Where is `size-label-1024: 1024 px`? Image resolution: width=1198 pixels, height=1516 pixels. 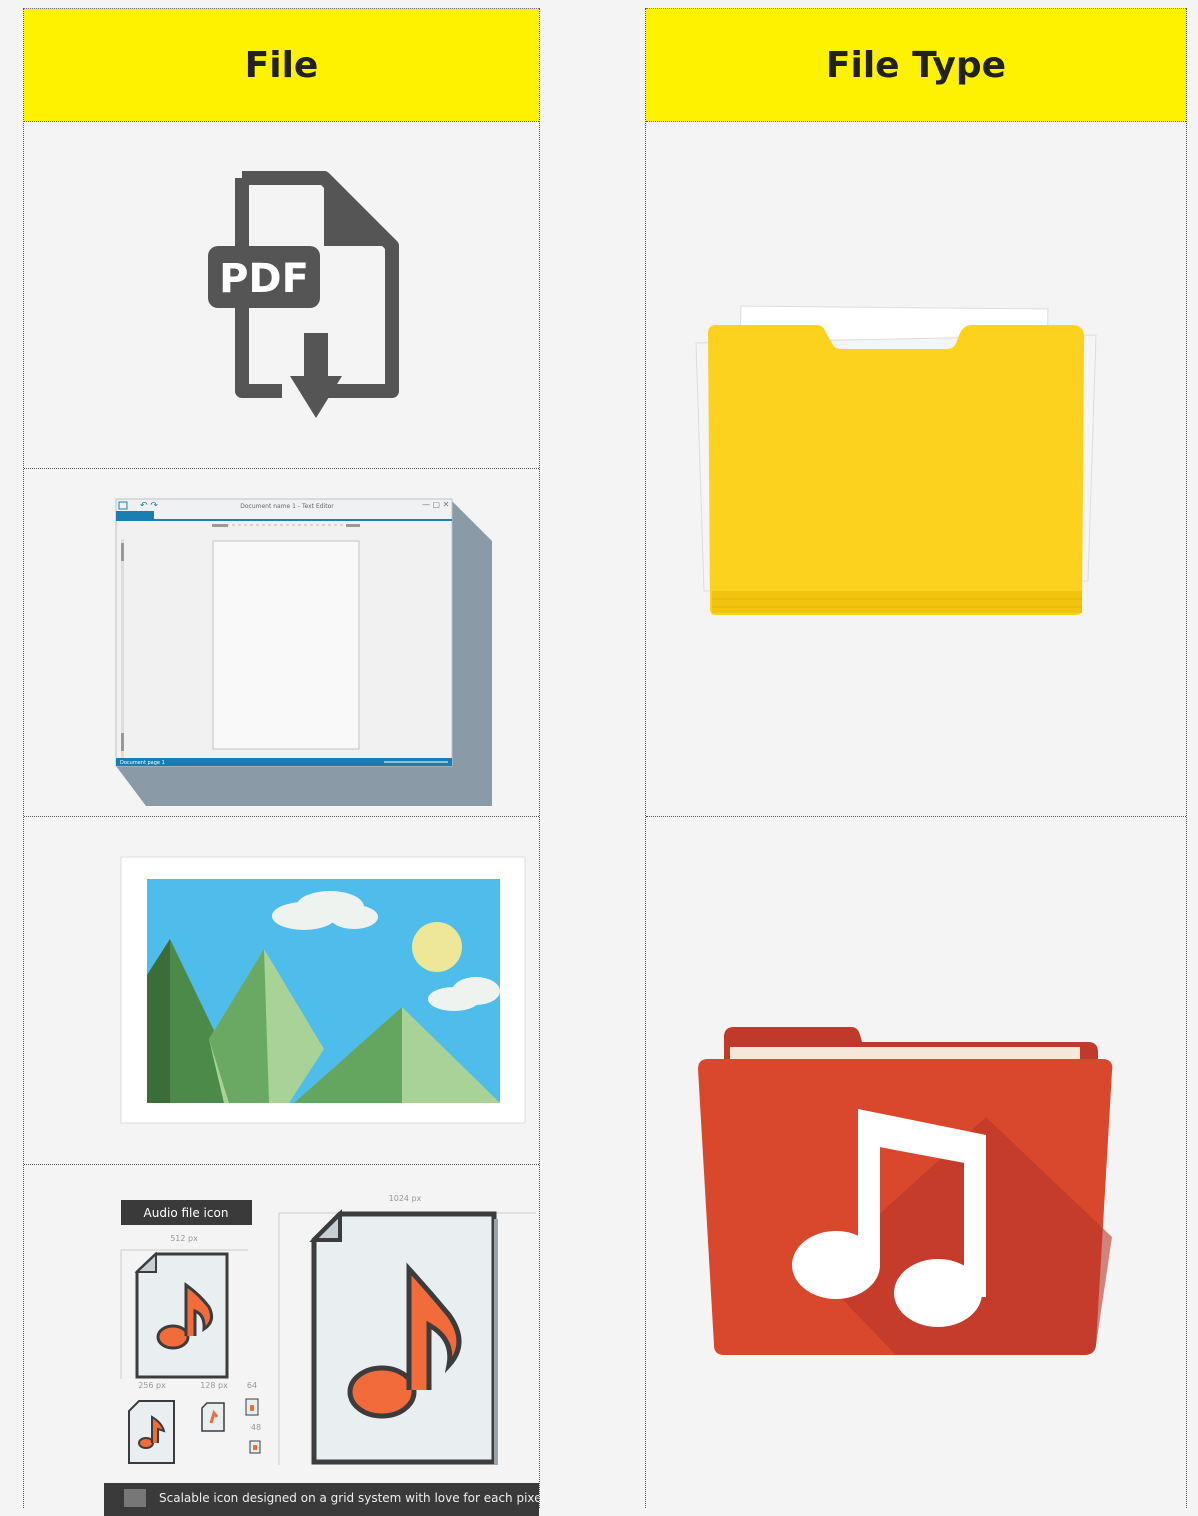
size-label-1024: 1024 px is located at coordinates (405, 1198).